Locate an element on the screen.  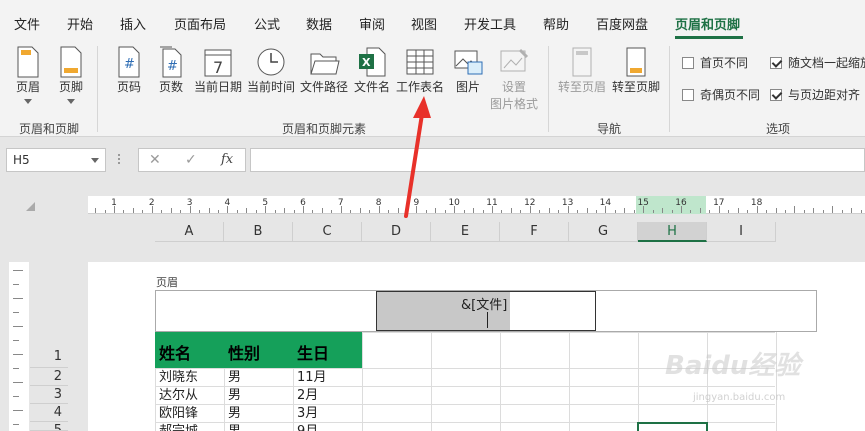
table-header-cell: 生日 is located at coordinates (327, 350).